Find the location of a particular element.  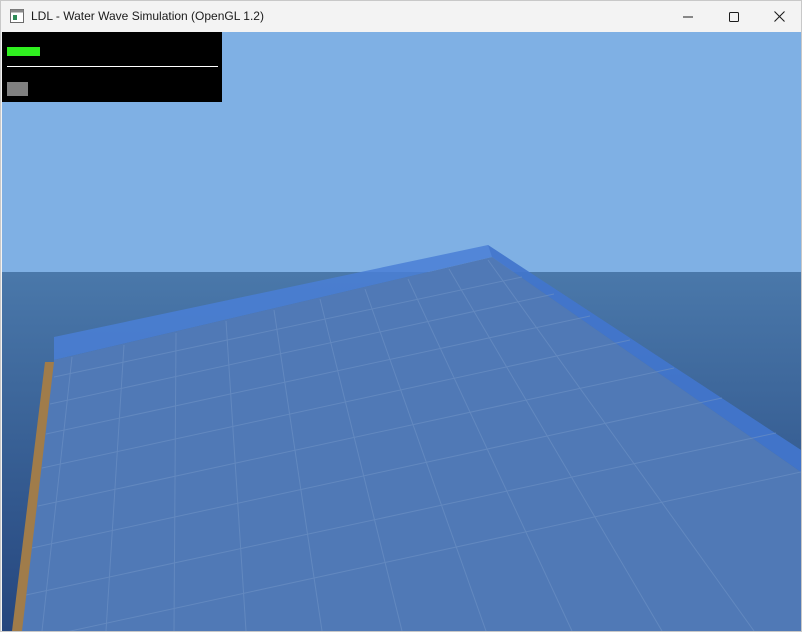

minimize-button is located at coordinates (688, 16).